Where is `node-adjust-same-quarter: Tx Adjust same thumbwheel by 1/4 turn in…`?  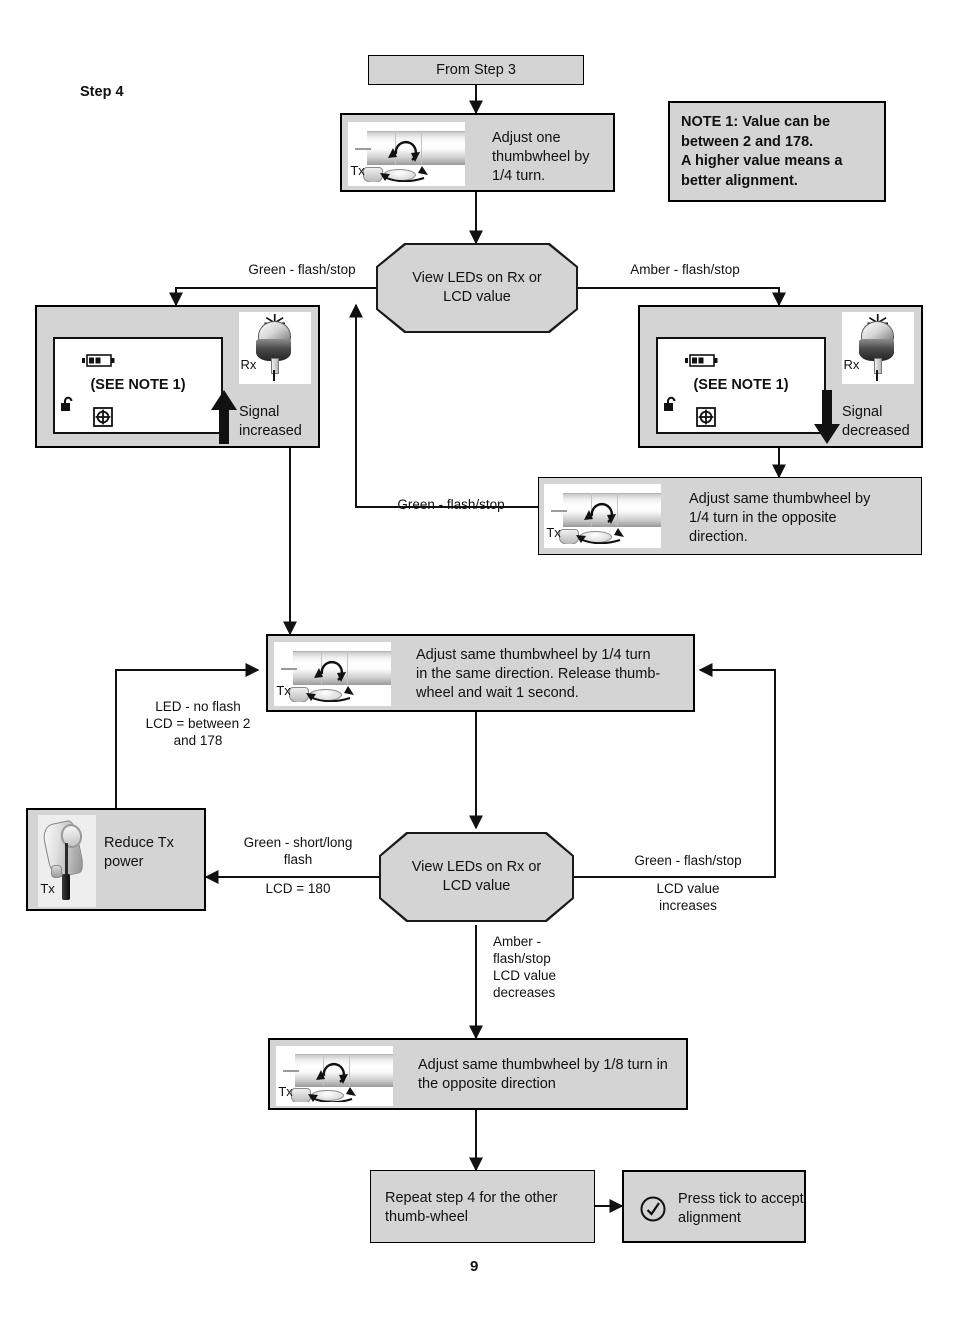
node-adjust-same-quarter: Tx Adjust same thumbwheel by 1/4 turn in… is located at coordinates (480, 673).